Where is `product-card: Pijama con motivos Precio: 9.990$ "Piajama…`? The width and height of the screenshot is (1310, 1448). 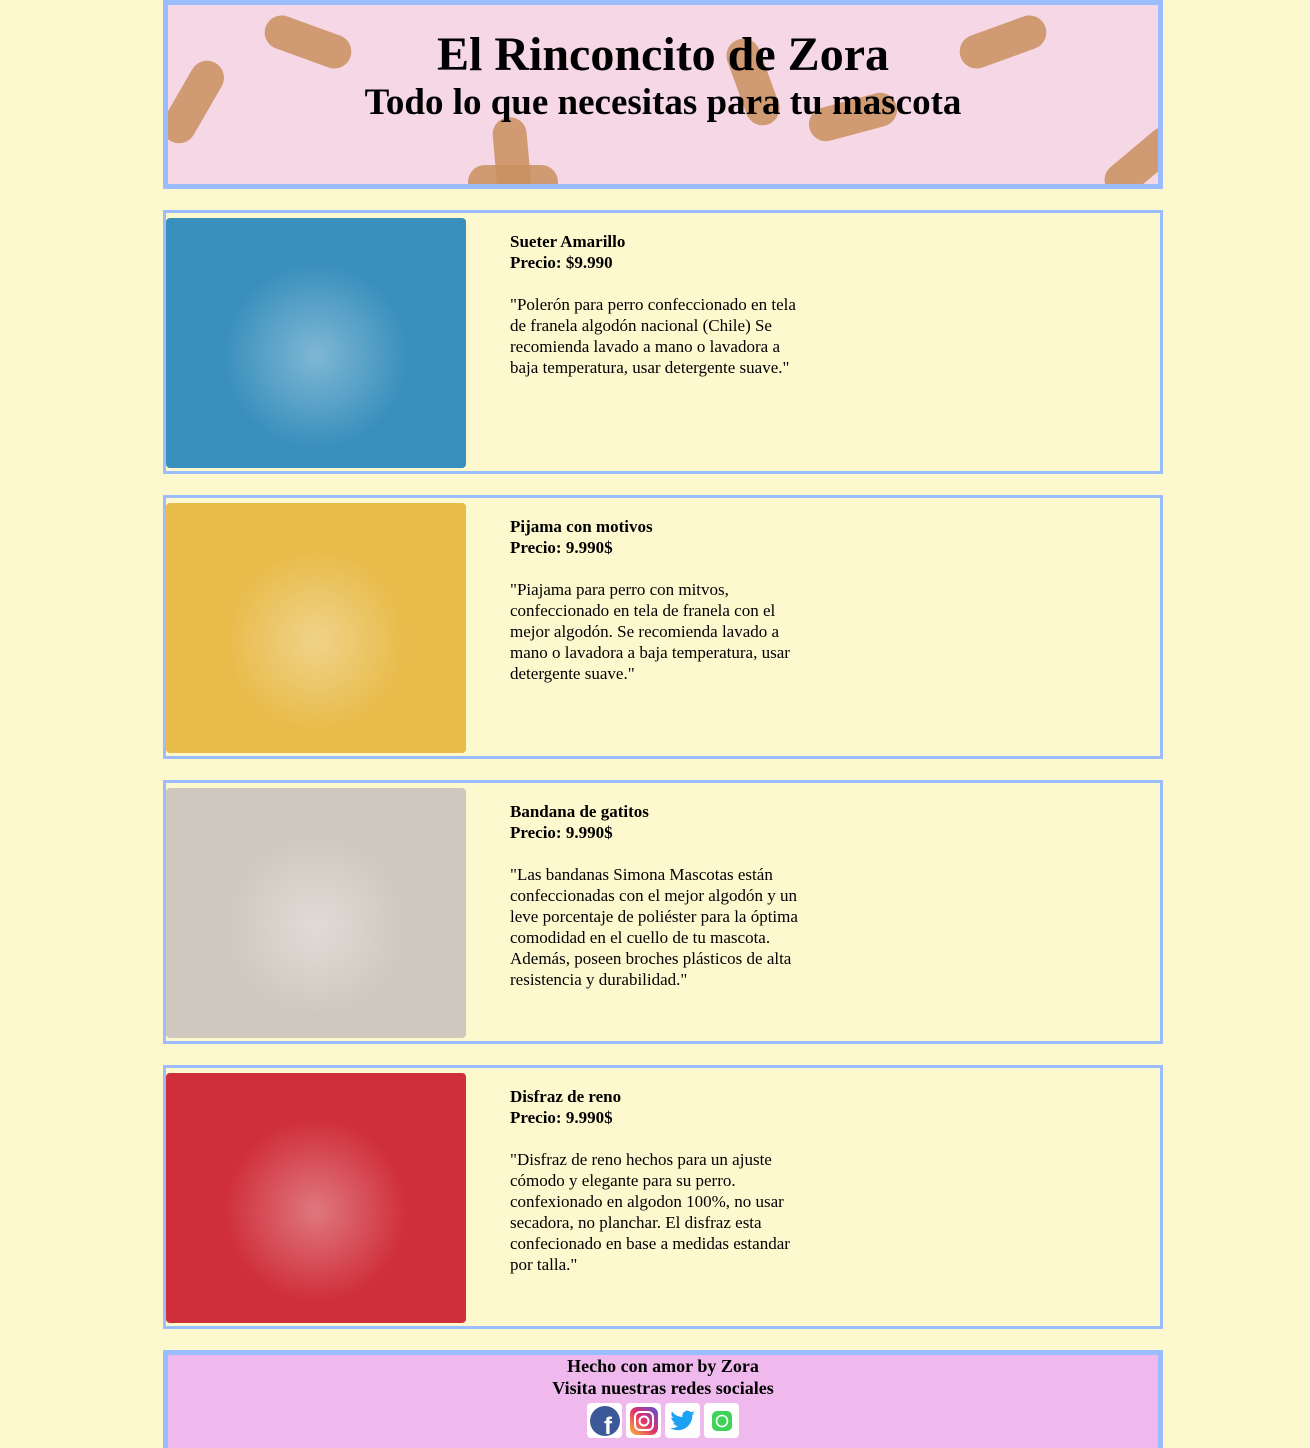
product-card: Pijama con motivos Precio: 9.990$ "Piajama… is located at coordinates (663, 627).